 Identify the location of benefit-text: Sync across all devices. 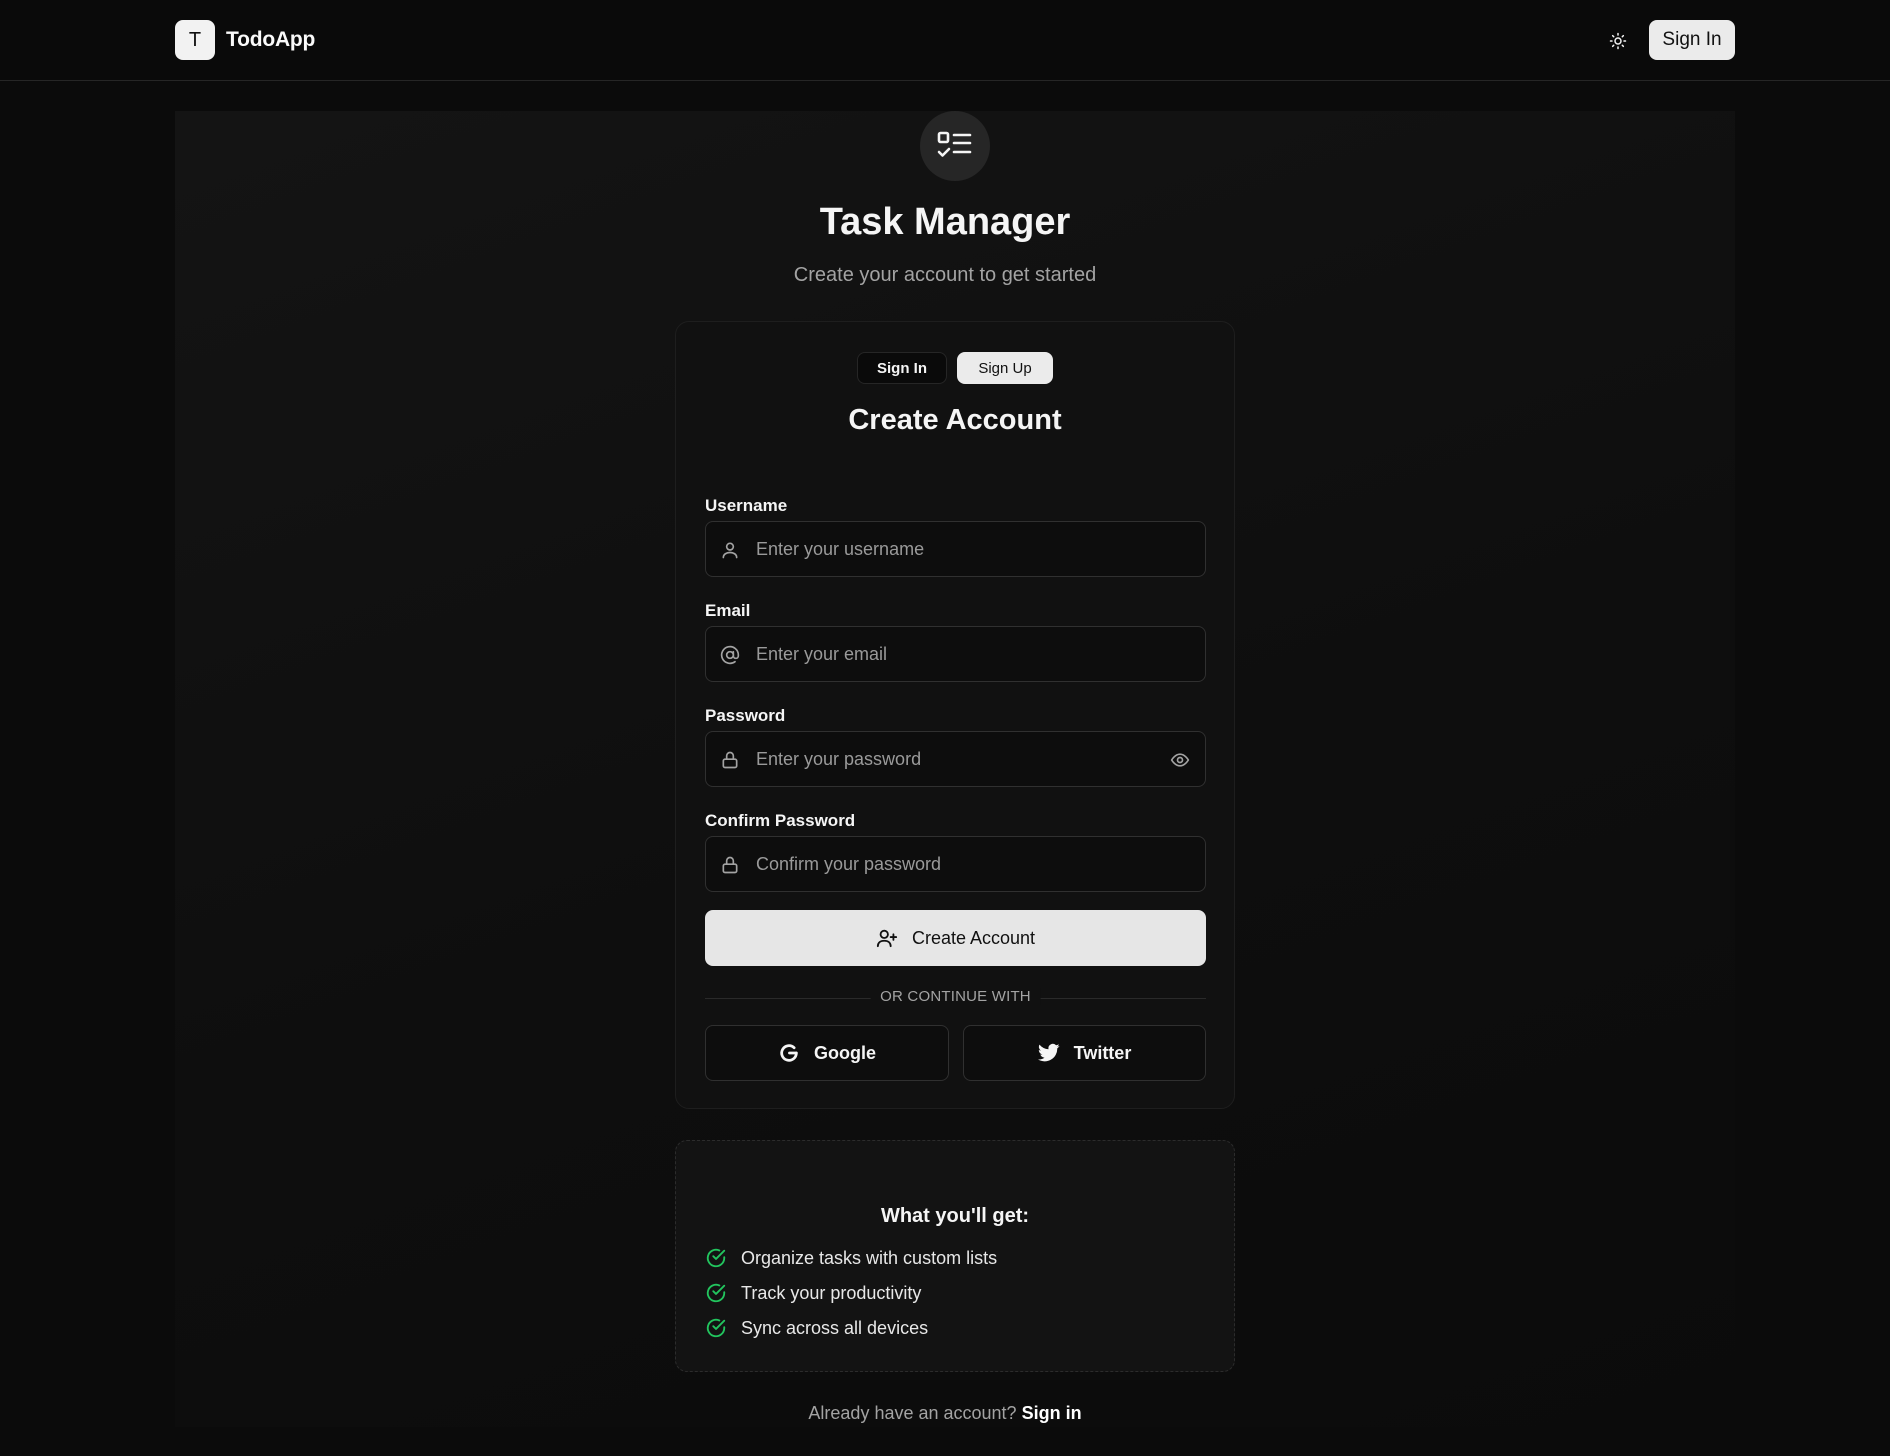
(835, 1327).